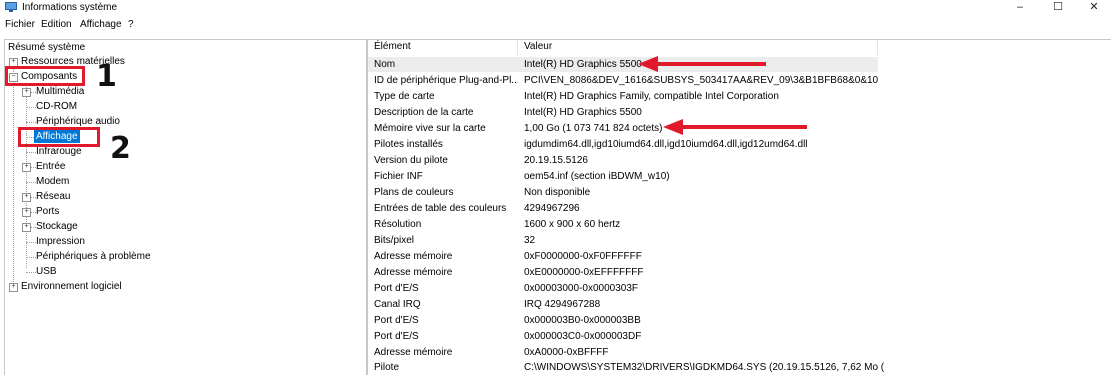  I want to click on row-value: 0x000003C0-0x000003DF, so click(583, 336).